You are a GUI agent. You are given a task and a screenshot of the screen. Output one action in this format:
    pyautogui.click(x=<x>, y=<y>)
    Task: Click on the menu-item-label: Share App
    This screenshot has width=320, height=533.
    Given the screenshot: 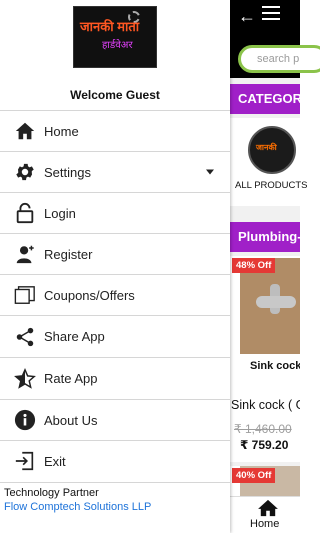 What is the action you would take?
    pyautogui.click(x=74, y=336)
    